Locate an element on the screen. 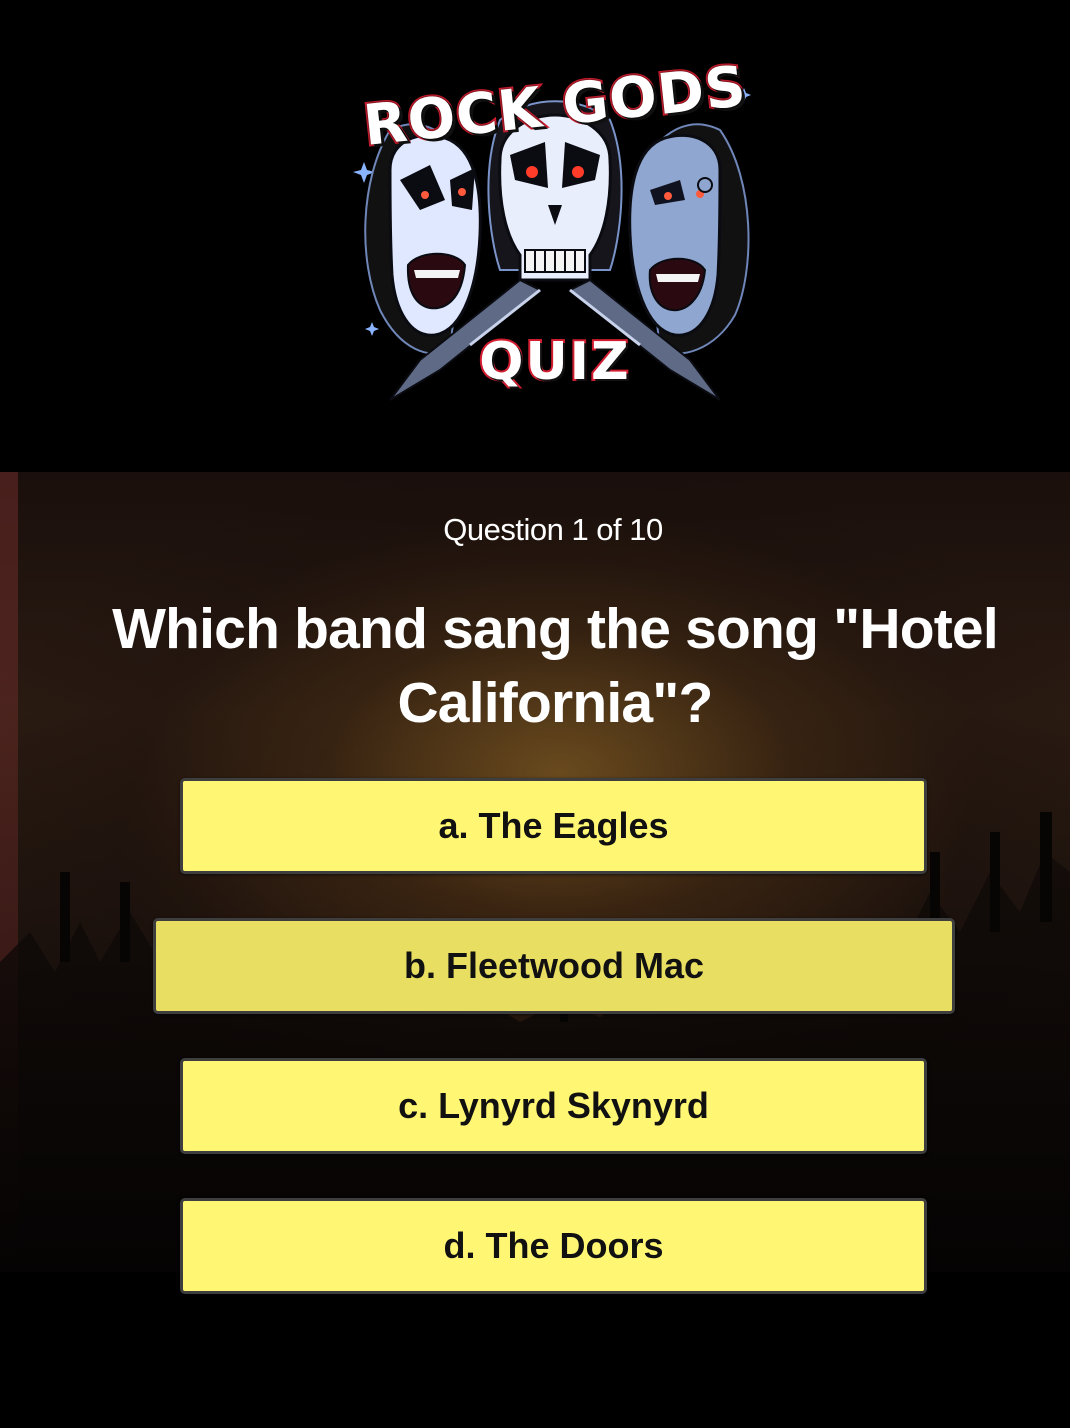  answer-label: d. The Doors is located at coordinates (553, 1245).